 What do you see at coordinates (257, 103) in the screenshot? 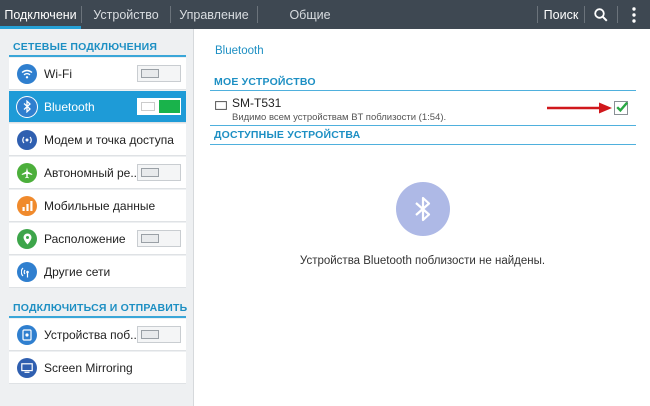
I see `device-name: SM-T531` at bounding box center [257, 103].